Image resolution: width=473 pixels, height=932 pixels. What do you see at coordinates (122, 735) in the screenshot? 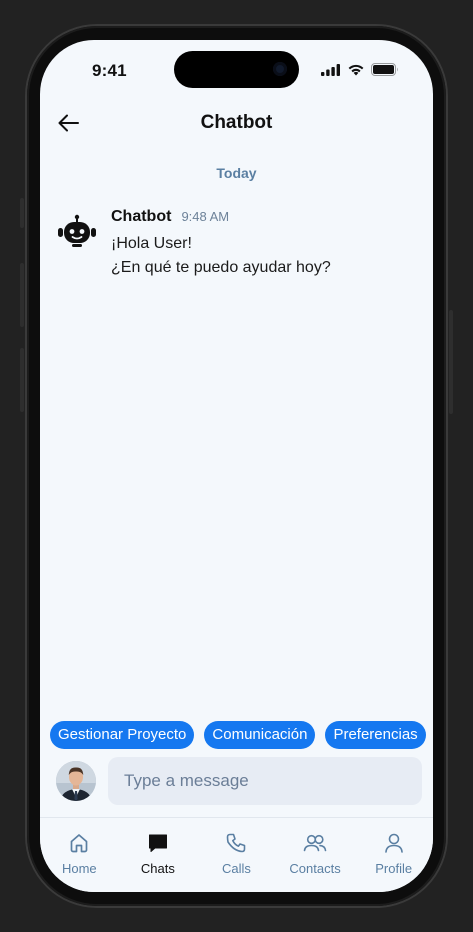
I see `quick-reply-gestionar-proyecto: Gestionar Proyecto` at bounding box center [122, 735].